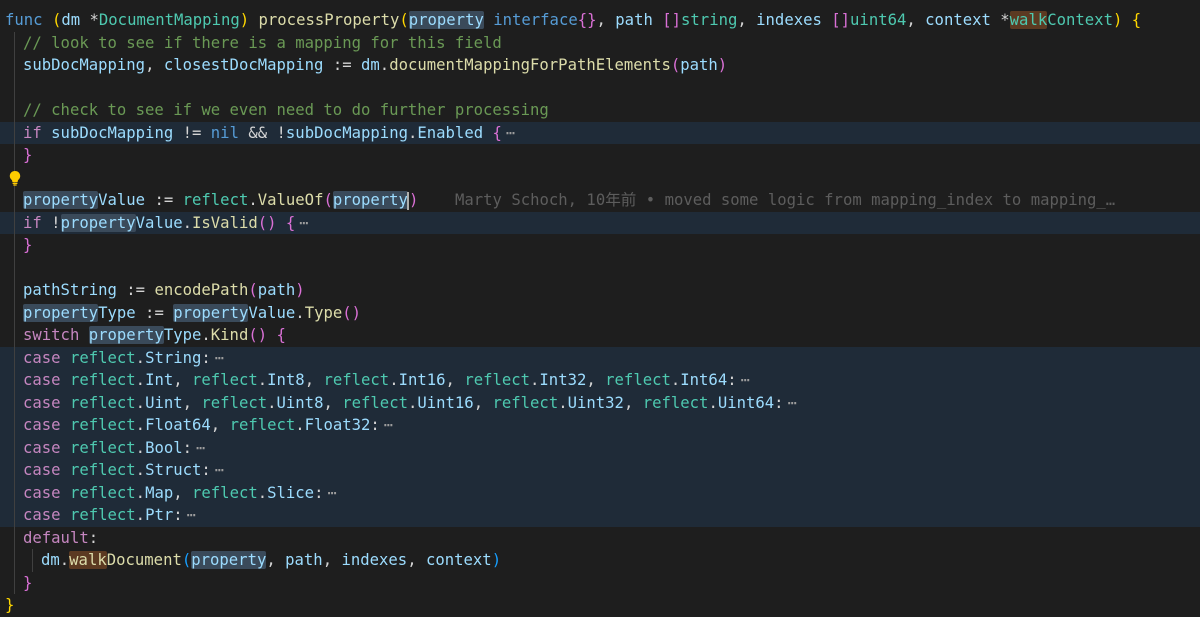 The width and height of the screenshot is (1200, 617). I want to click on code-token: Uint64, so click(746, 402).